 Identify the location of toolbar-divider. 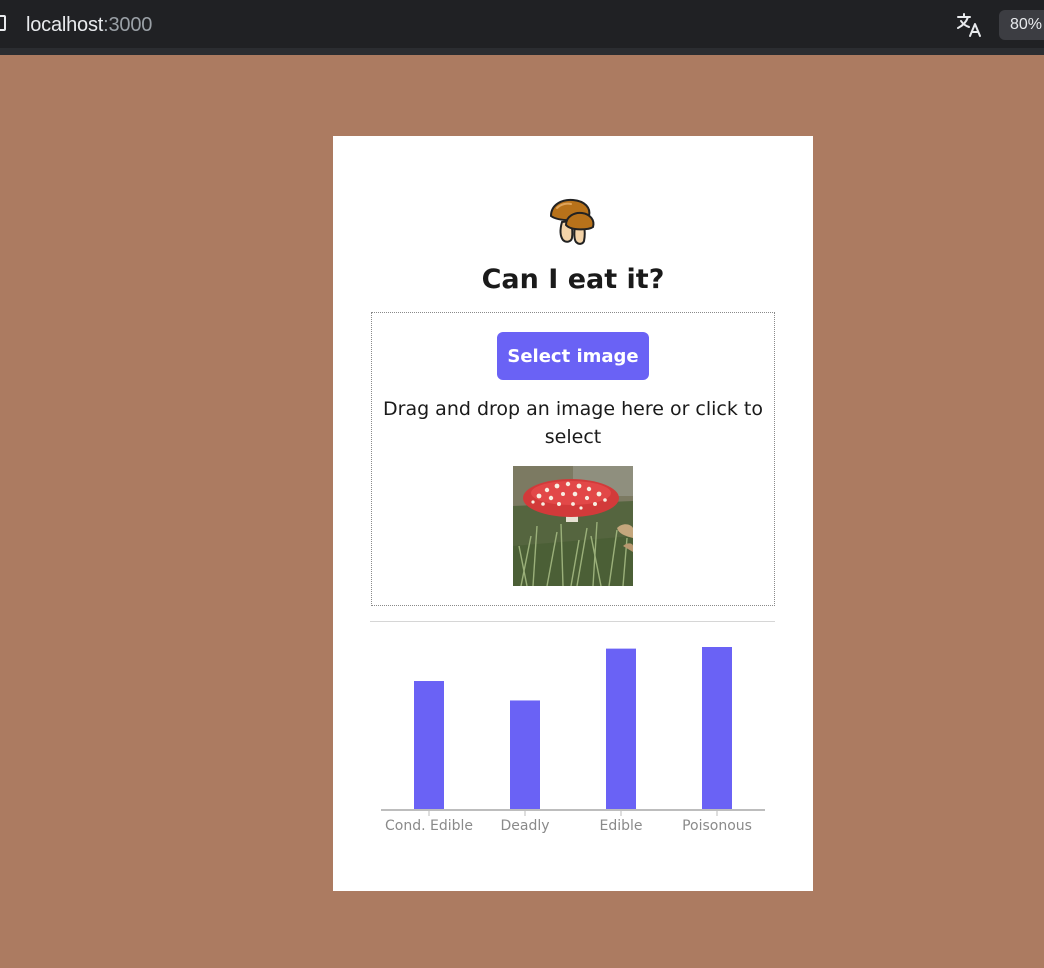
(522, 51).